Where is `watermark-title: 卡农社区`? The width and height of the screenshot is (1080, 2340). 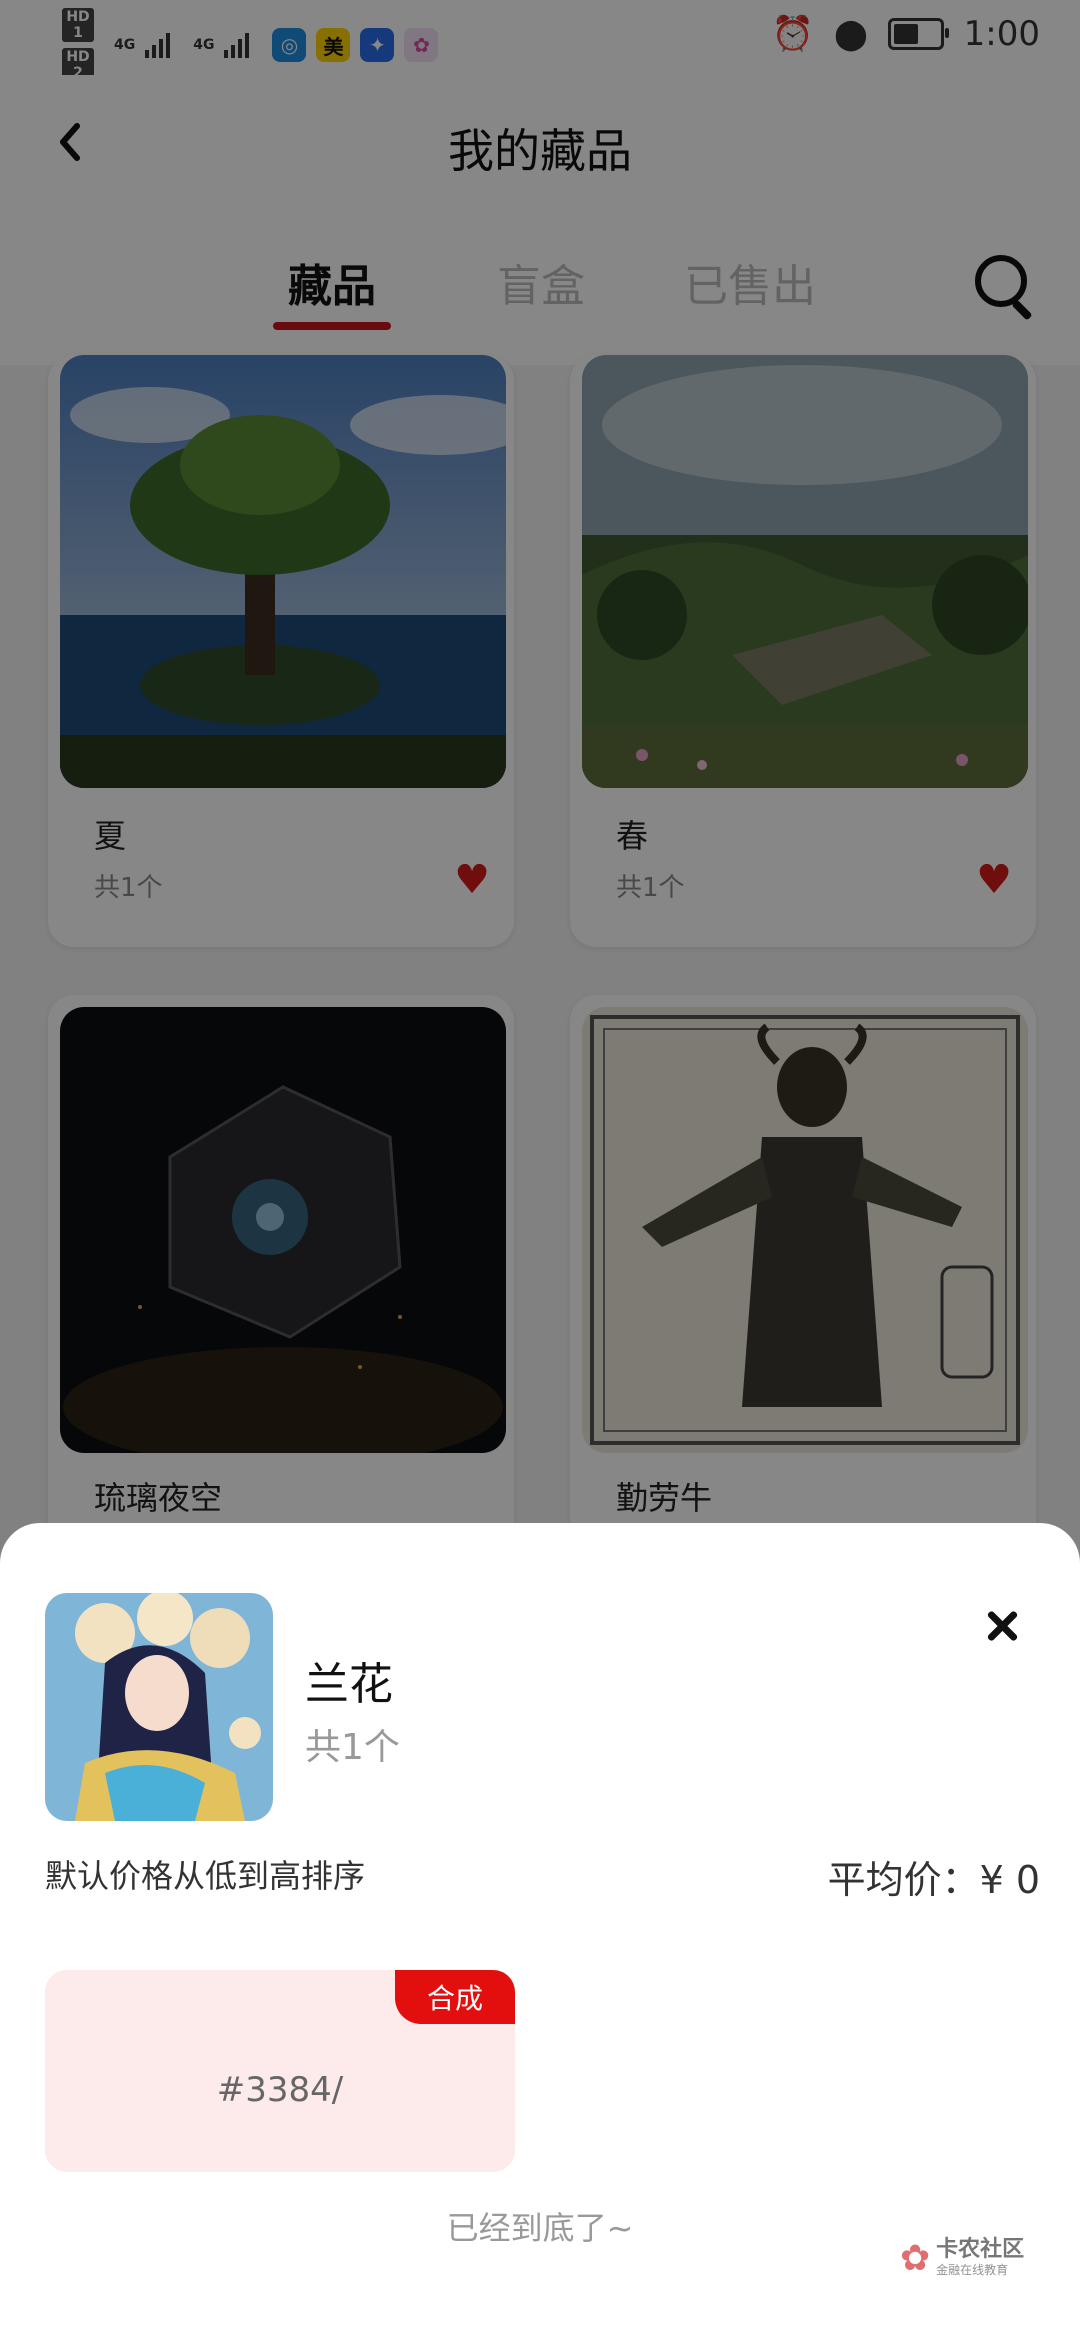 watermark-title: 卡农社区 is located at coordinates (980, 2249).